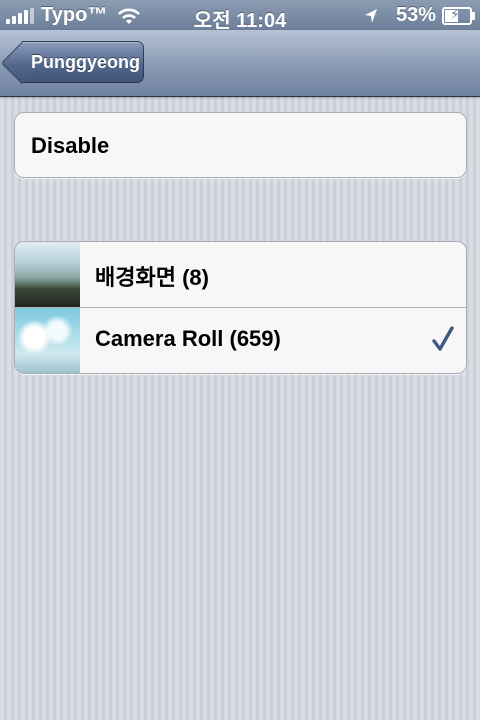 Image resolution: width=480 pixels, height=720 pixels. What do you see at coordinates (458, 15) in the screenshot?
I see `battery-charging-icon: ⚡` at bounding box center [458, 15].